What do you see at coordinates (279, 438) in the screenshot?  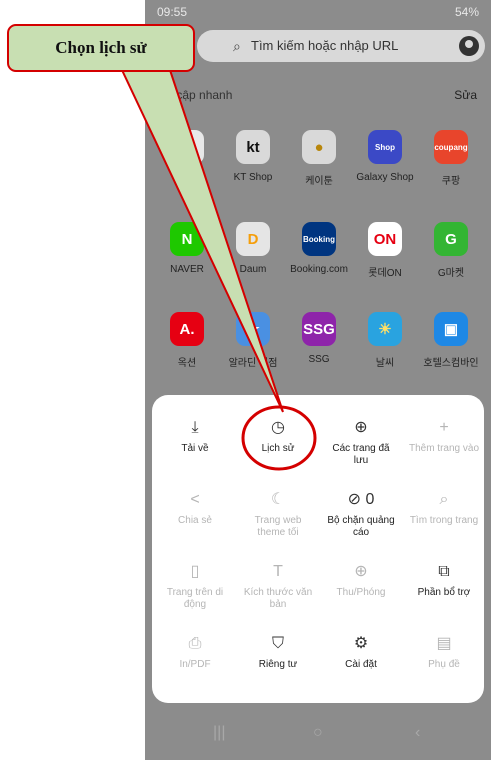 I see `highlight-circle` at bounding box center [279, 438].